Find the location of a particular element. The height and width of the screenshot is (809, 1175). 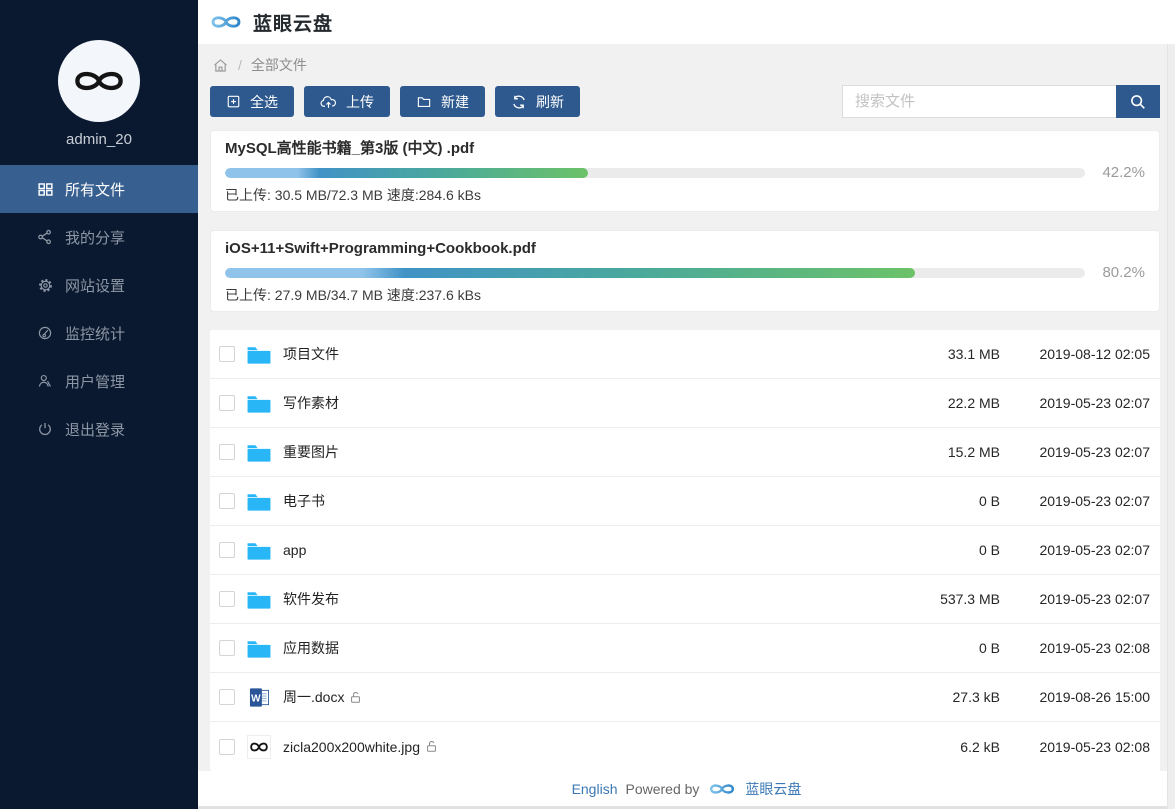

breadcrumb: / 全部文件 is located at coordinates (685, 65).